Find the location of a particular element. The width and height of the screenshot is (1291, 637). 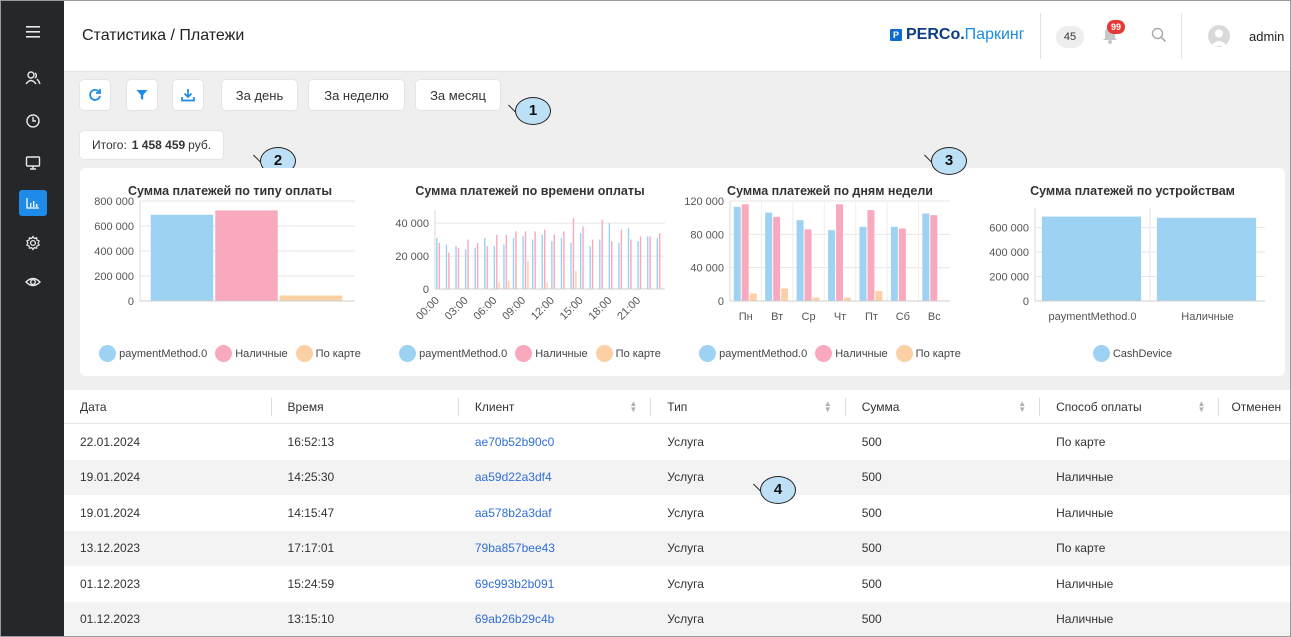

cell-client: 69ab26b29c4b is located at coordinates (555, 618).